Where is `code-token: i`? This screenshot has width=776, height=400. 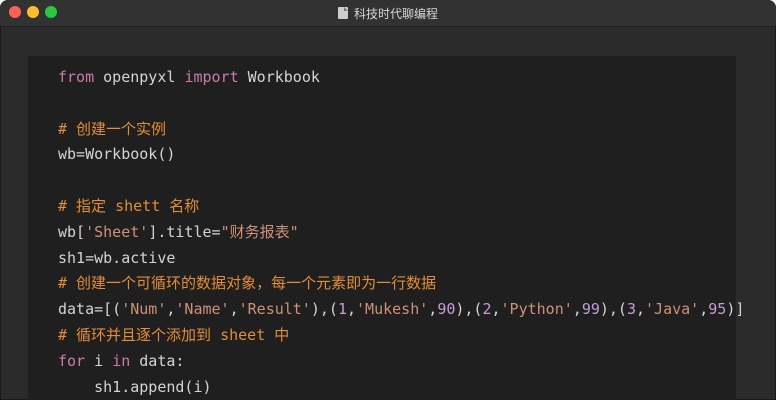 code-token: i is located at coordinates (99, 360).